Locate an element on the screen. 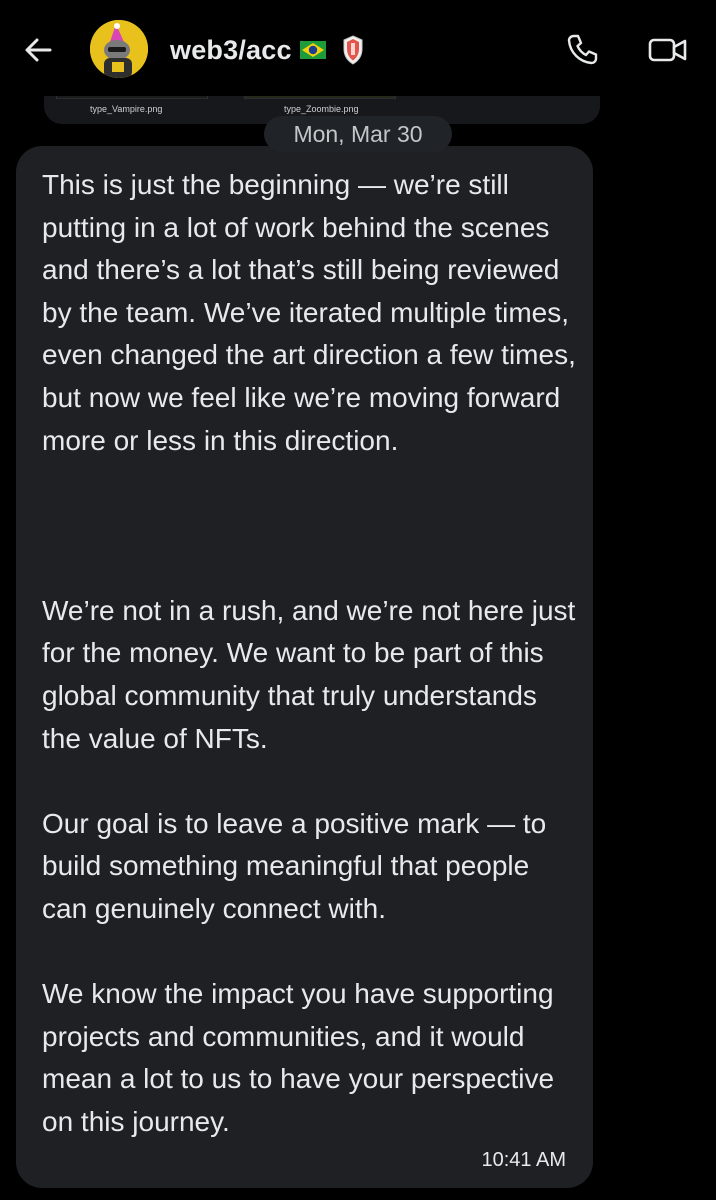 The height and width of the screenshot is (1200, 716). message-timestamp: 10:41 AM is located at coordinates (523, 1160).